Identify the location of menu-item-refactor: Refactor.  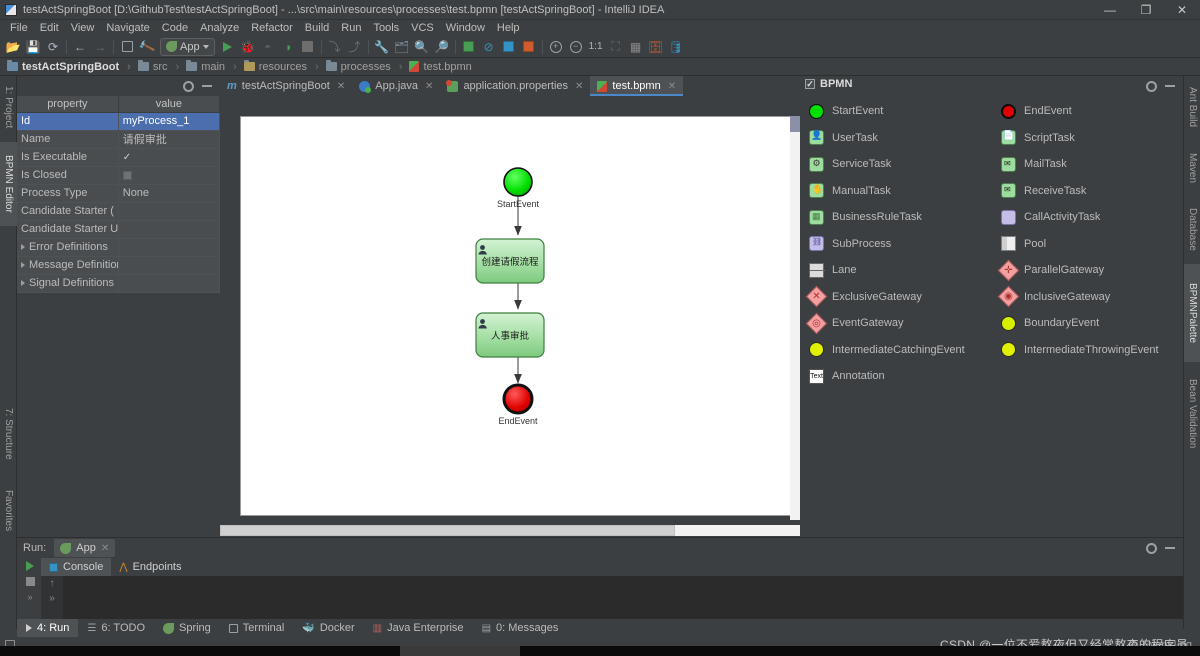
(272, 28).